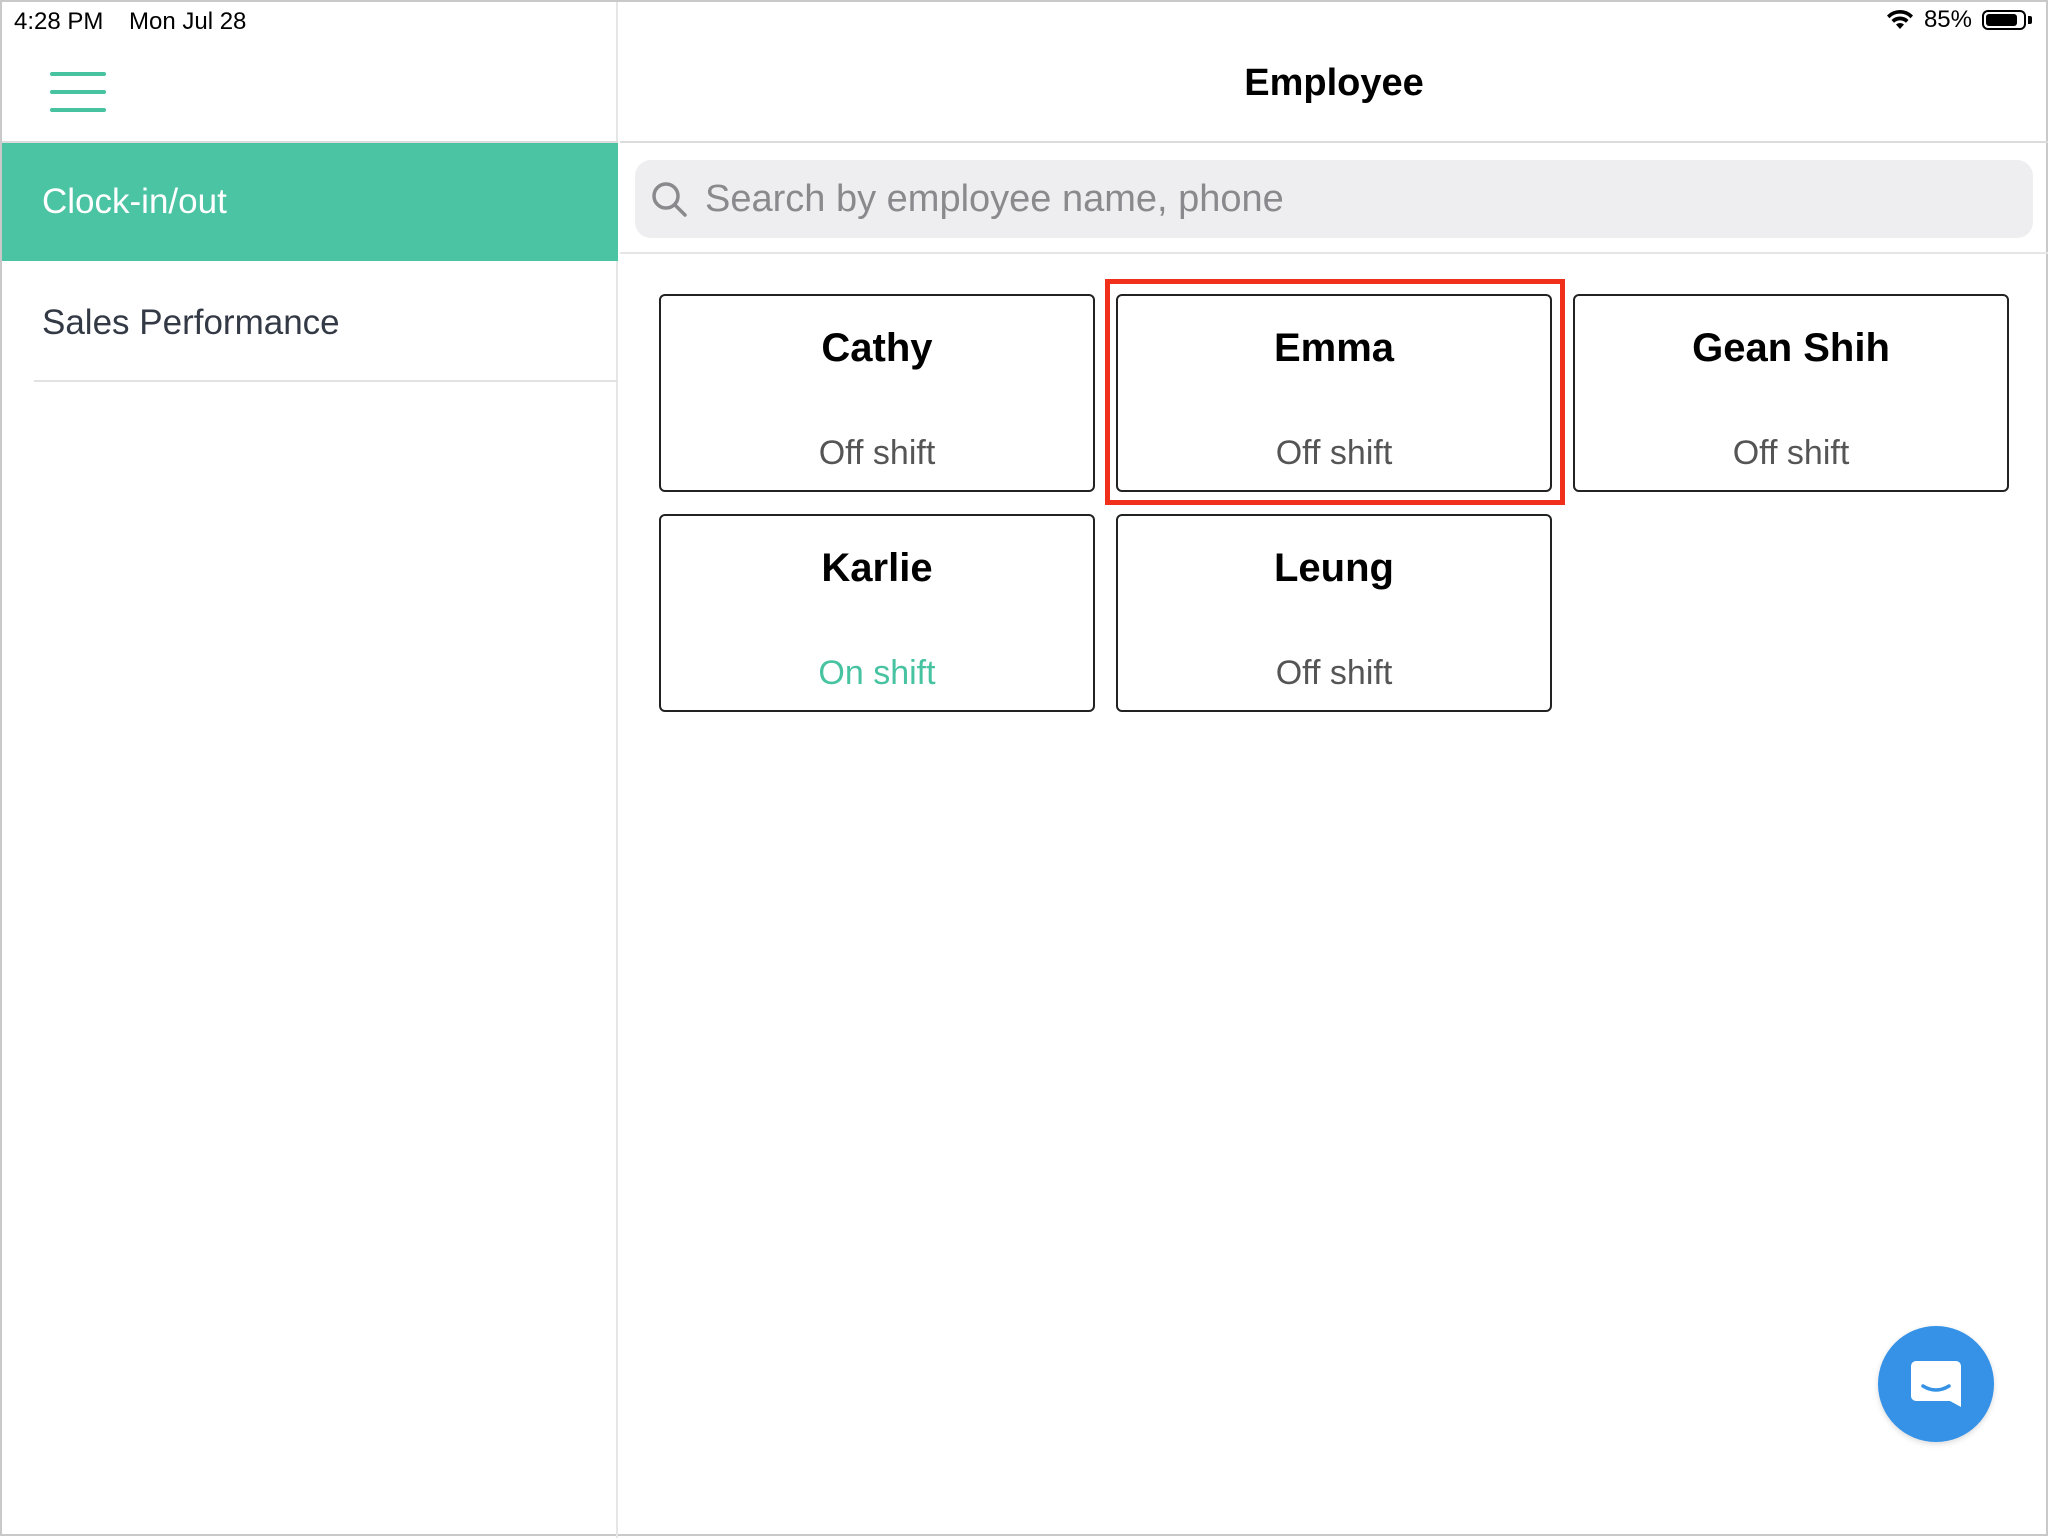 The image size is (2048, 1538). What do you see at coordinates (1334, 253) in the screenshot?
I see `search-divider` at bounding box center [1334, 253].